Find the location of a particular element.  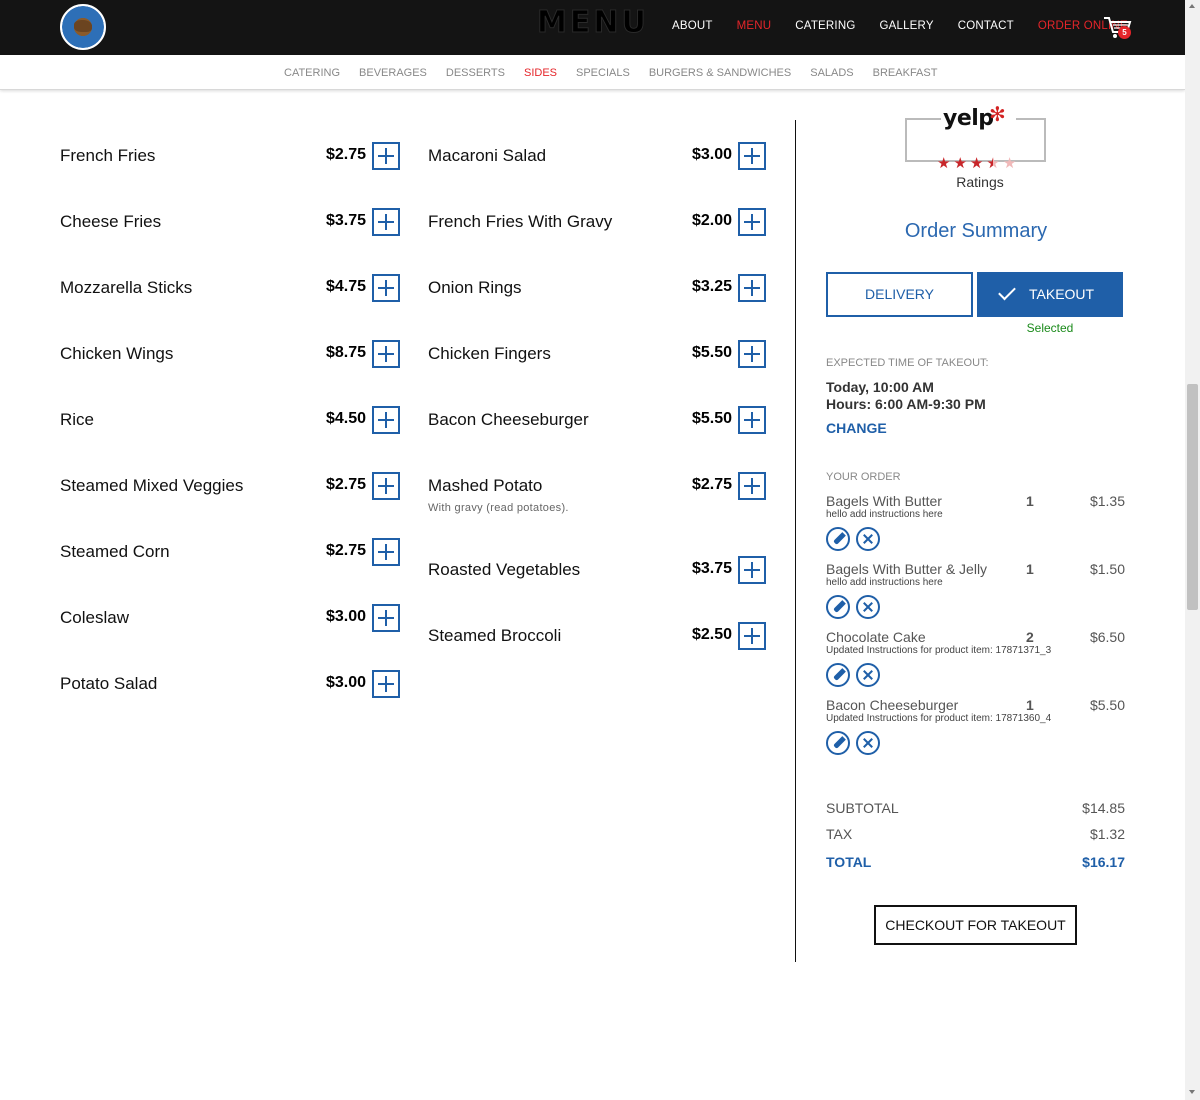

change-time-link: CHANGE is located at coordinates (856, 428).